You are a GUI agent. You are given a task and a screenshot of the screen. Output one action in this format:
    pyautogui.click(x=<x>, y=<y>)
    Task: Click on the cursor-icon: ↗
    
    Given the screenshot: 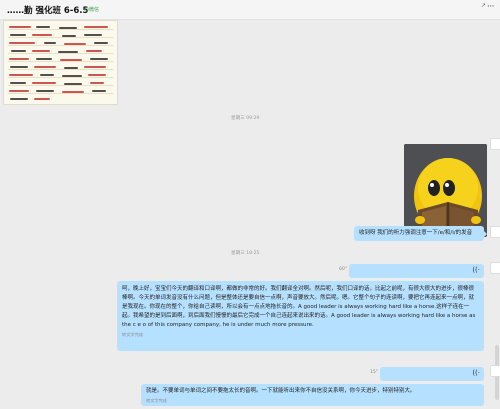 What is the action you would take?
    pyautogui.click(x=483, y=5)
    